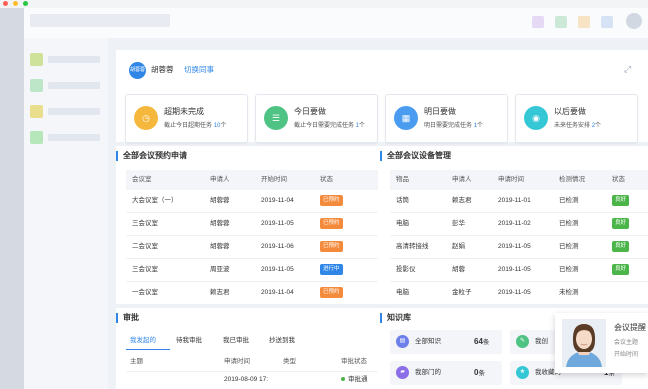 The width and height of the screenshot is (648, 389). I want to click on minimize-dot, so click(15, 3).